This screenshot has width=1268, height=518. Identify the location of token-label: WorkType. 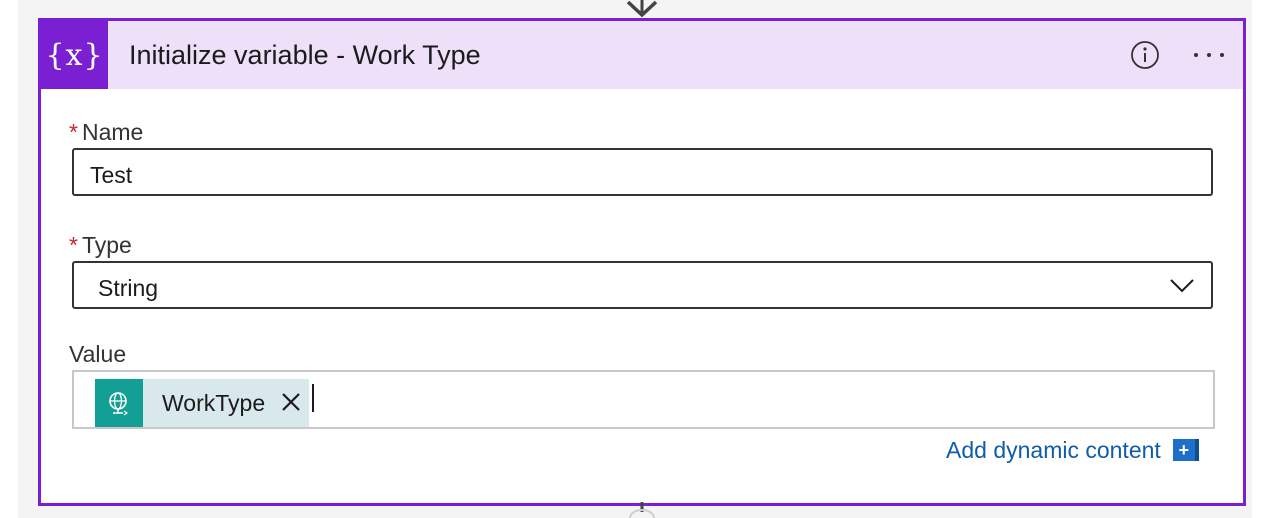
(214, 402).